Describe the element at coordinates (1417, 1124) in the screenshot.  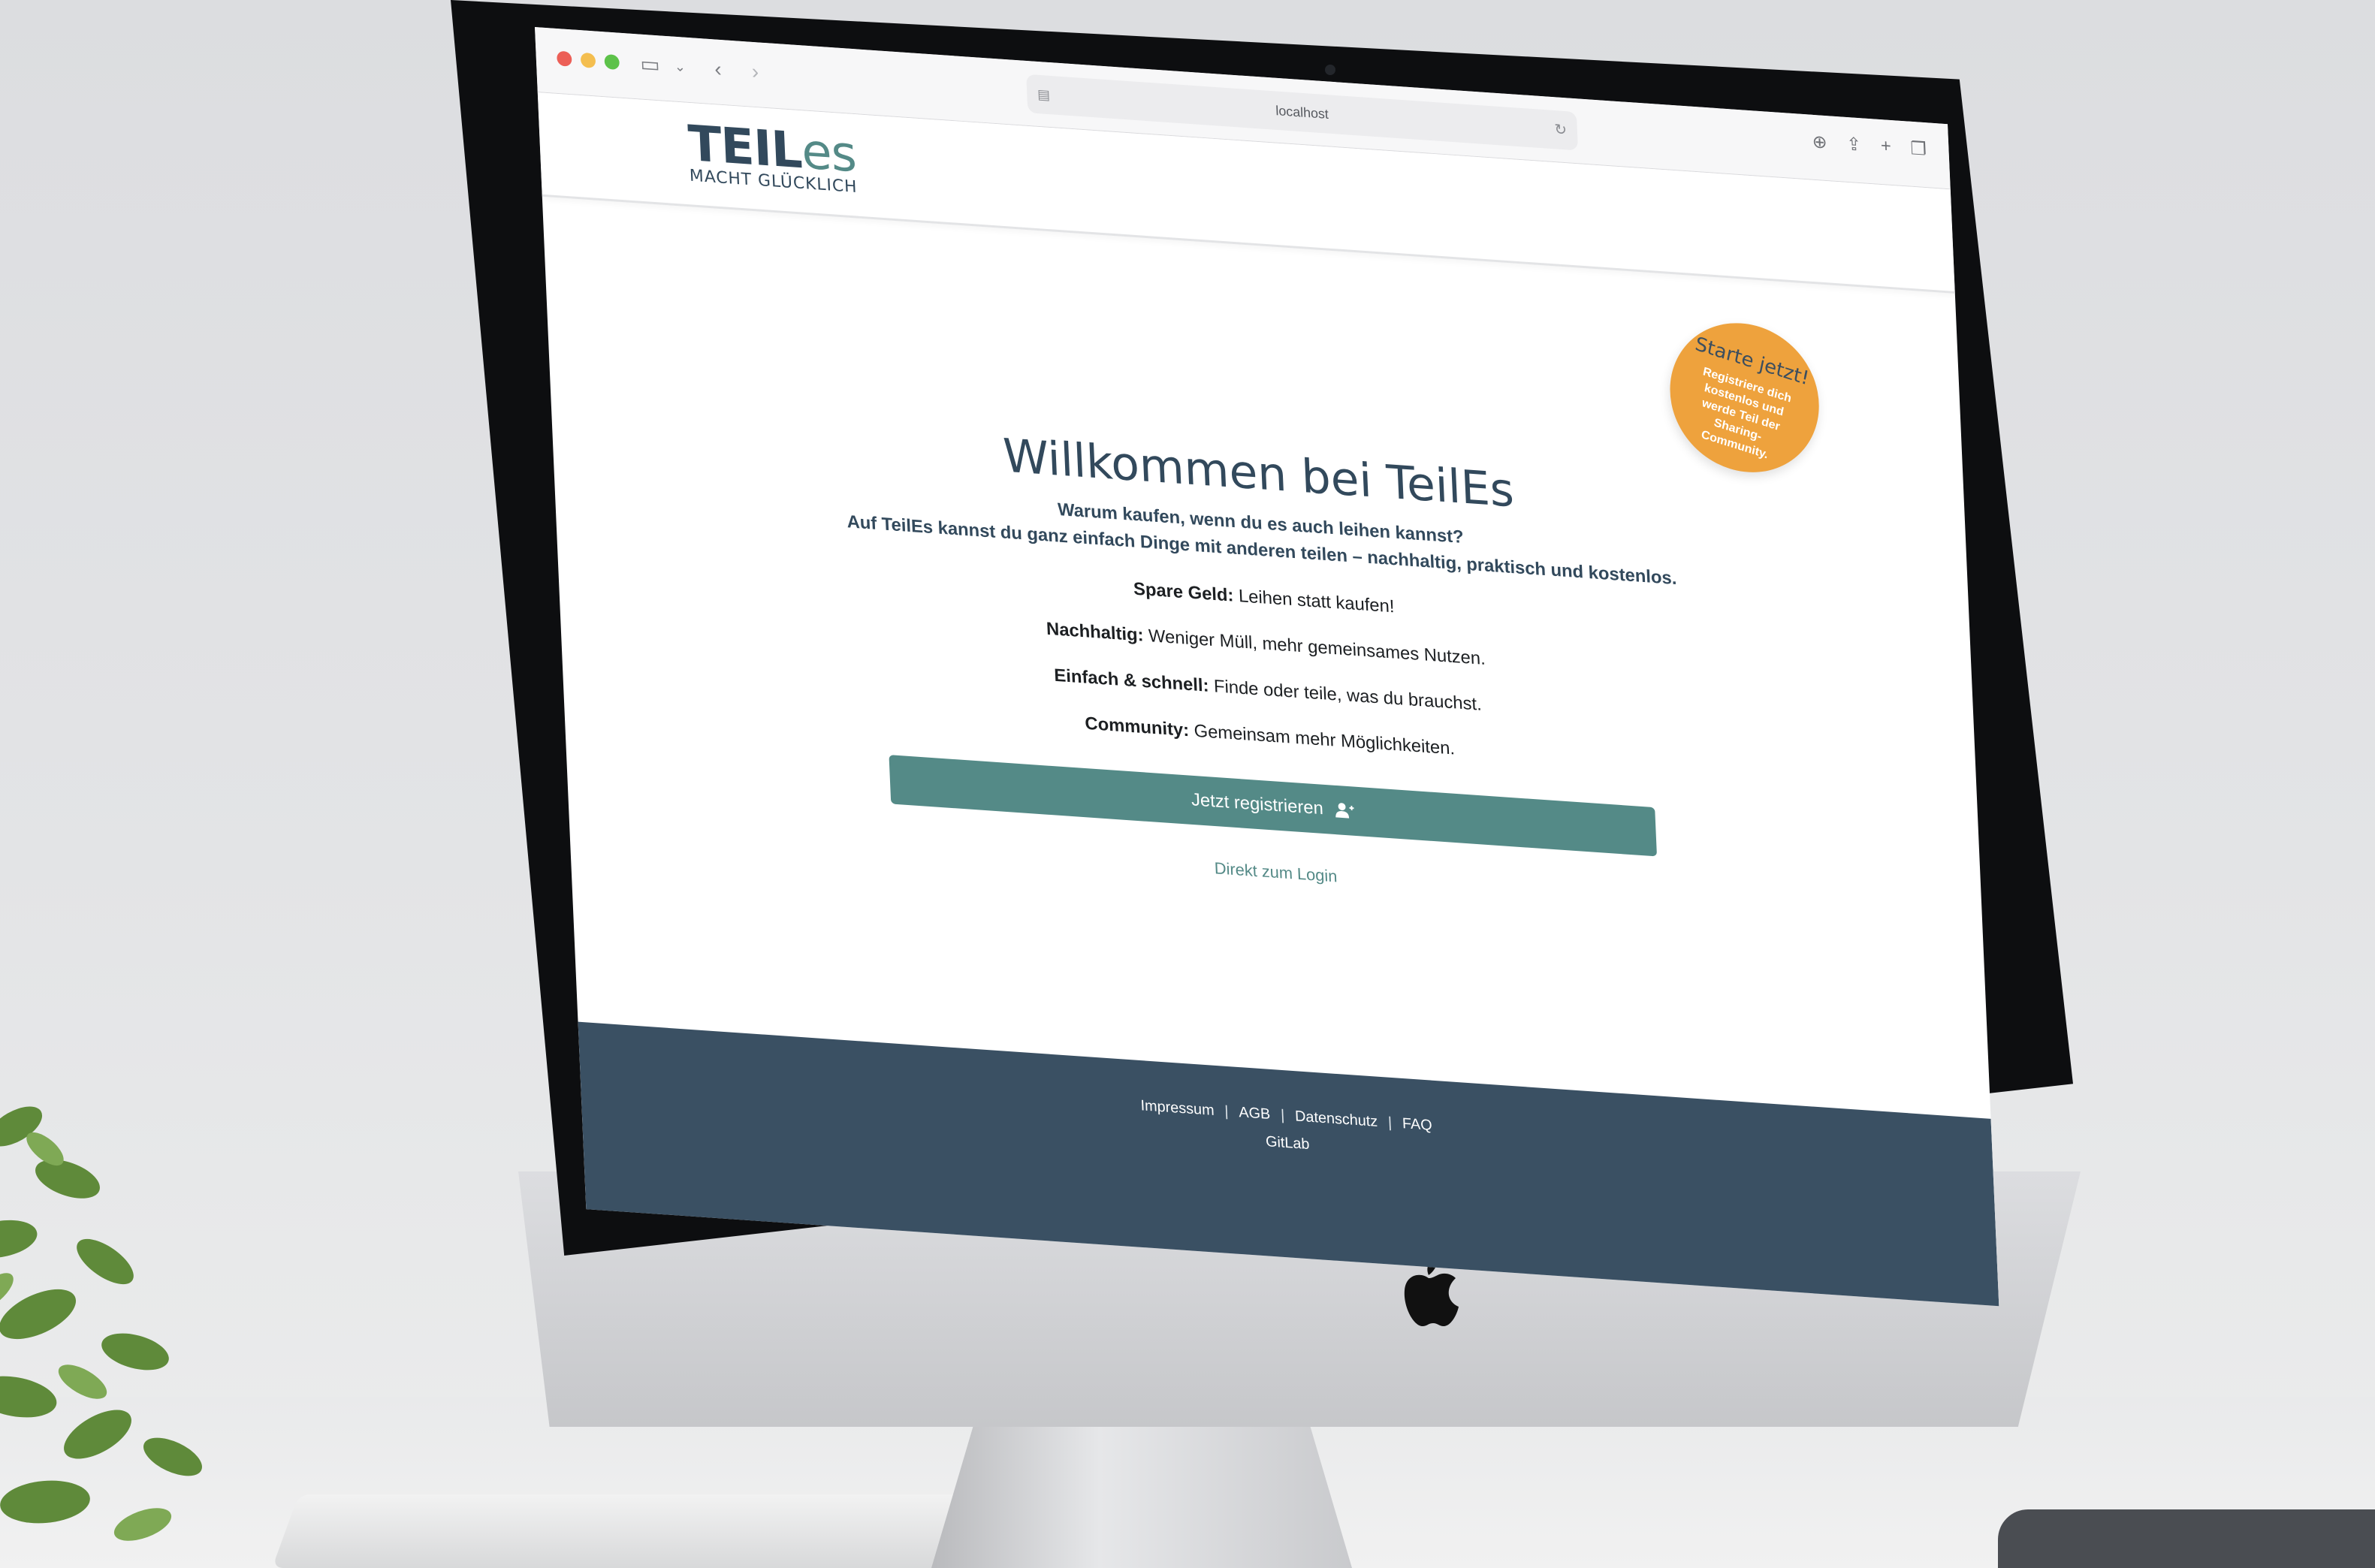
I see `footer-link-faq: FAQ` at that location.